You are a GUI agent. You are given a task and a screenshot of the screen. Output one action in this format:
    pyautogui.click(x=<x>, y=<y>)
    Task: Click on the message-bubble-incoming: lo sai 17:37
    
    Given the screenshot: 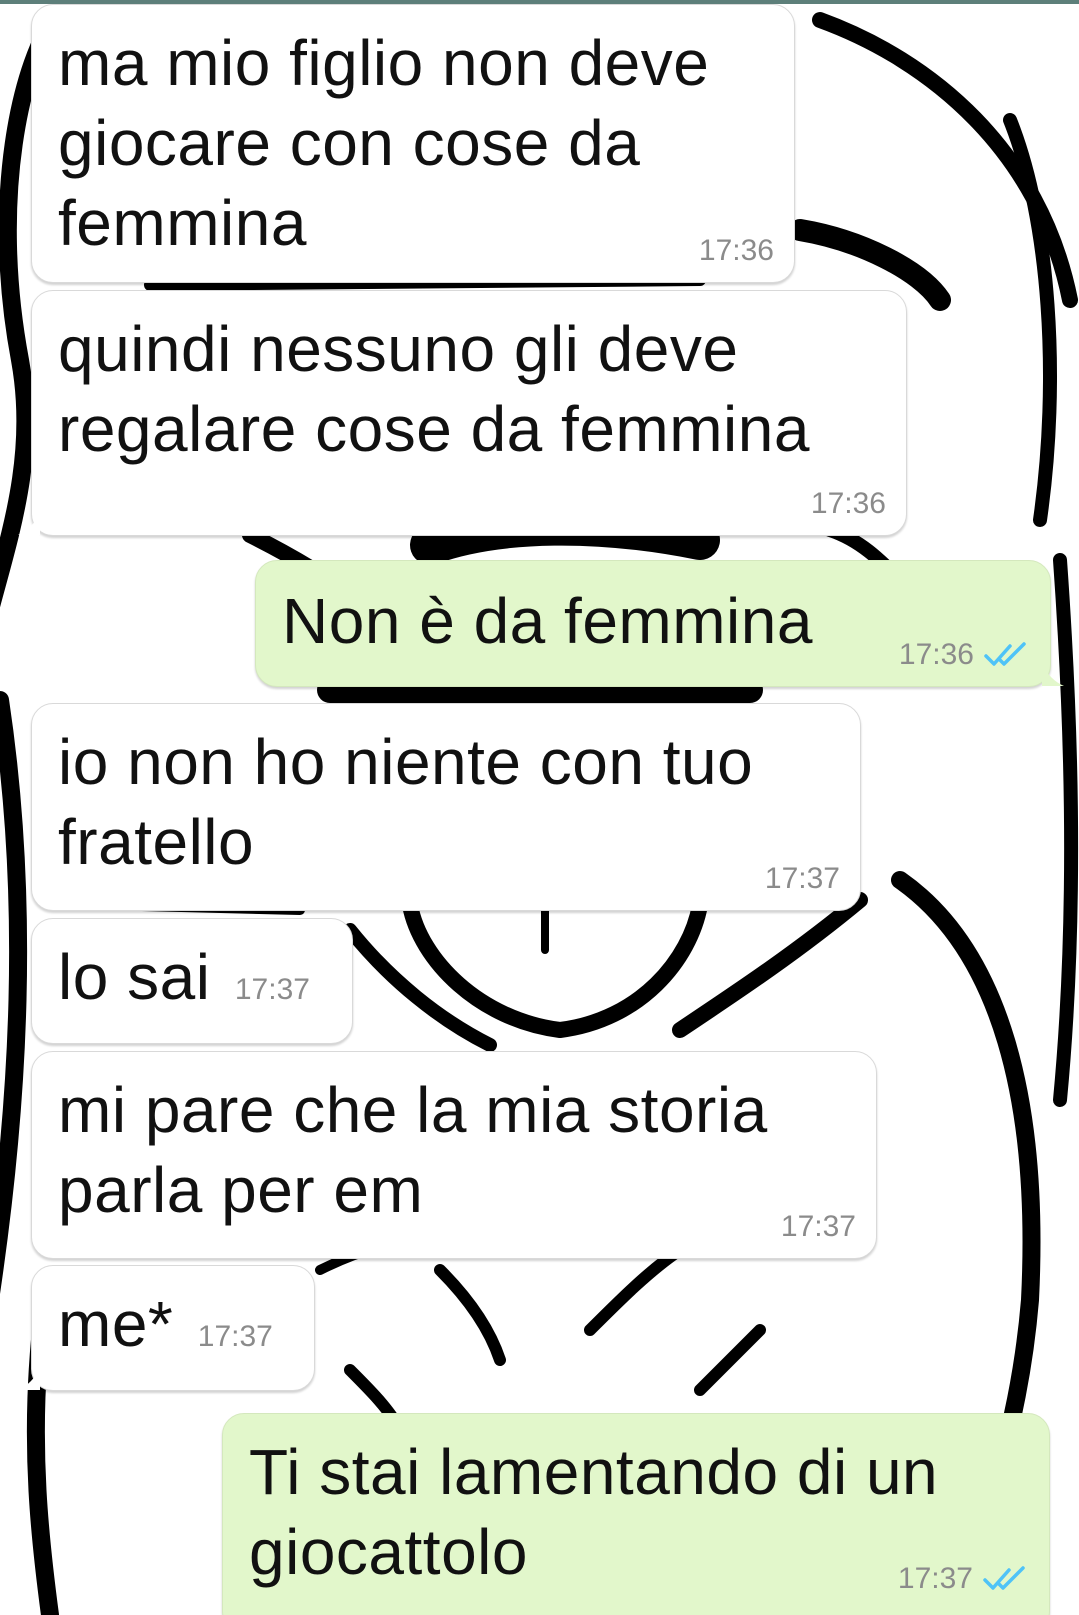 What is the action you would take?
    pyautogui.click(x=192, y=981)
    